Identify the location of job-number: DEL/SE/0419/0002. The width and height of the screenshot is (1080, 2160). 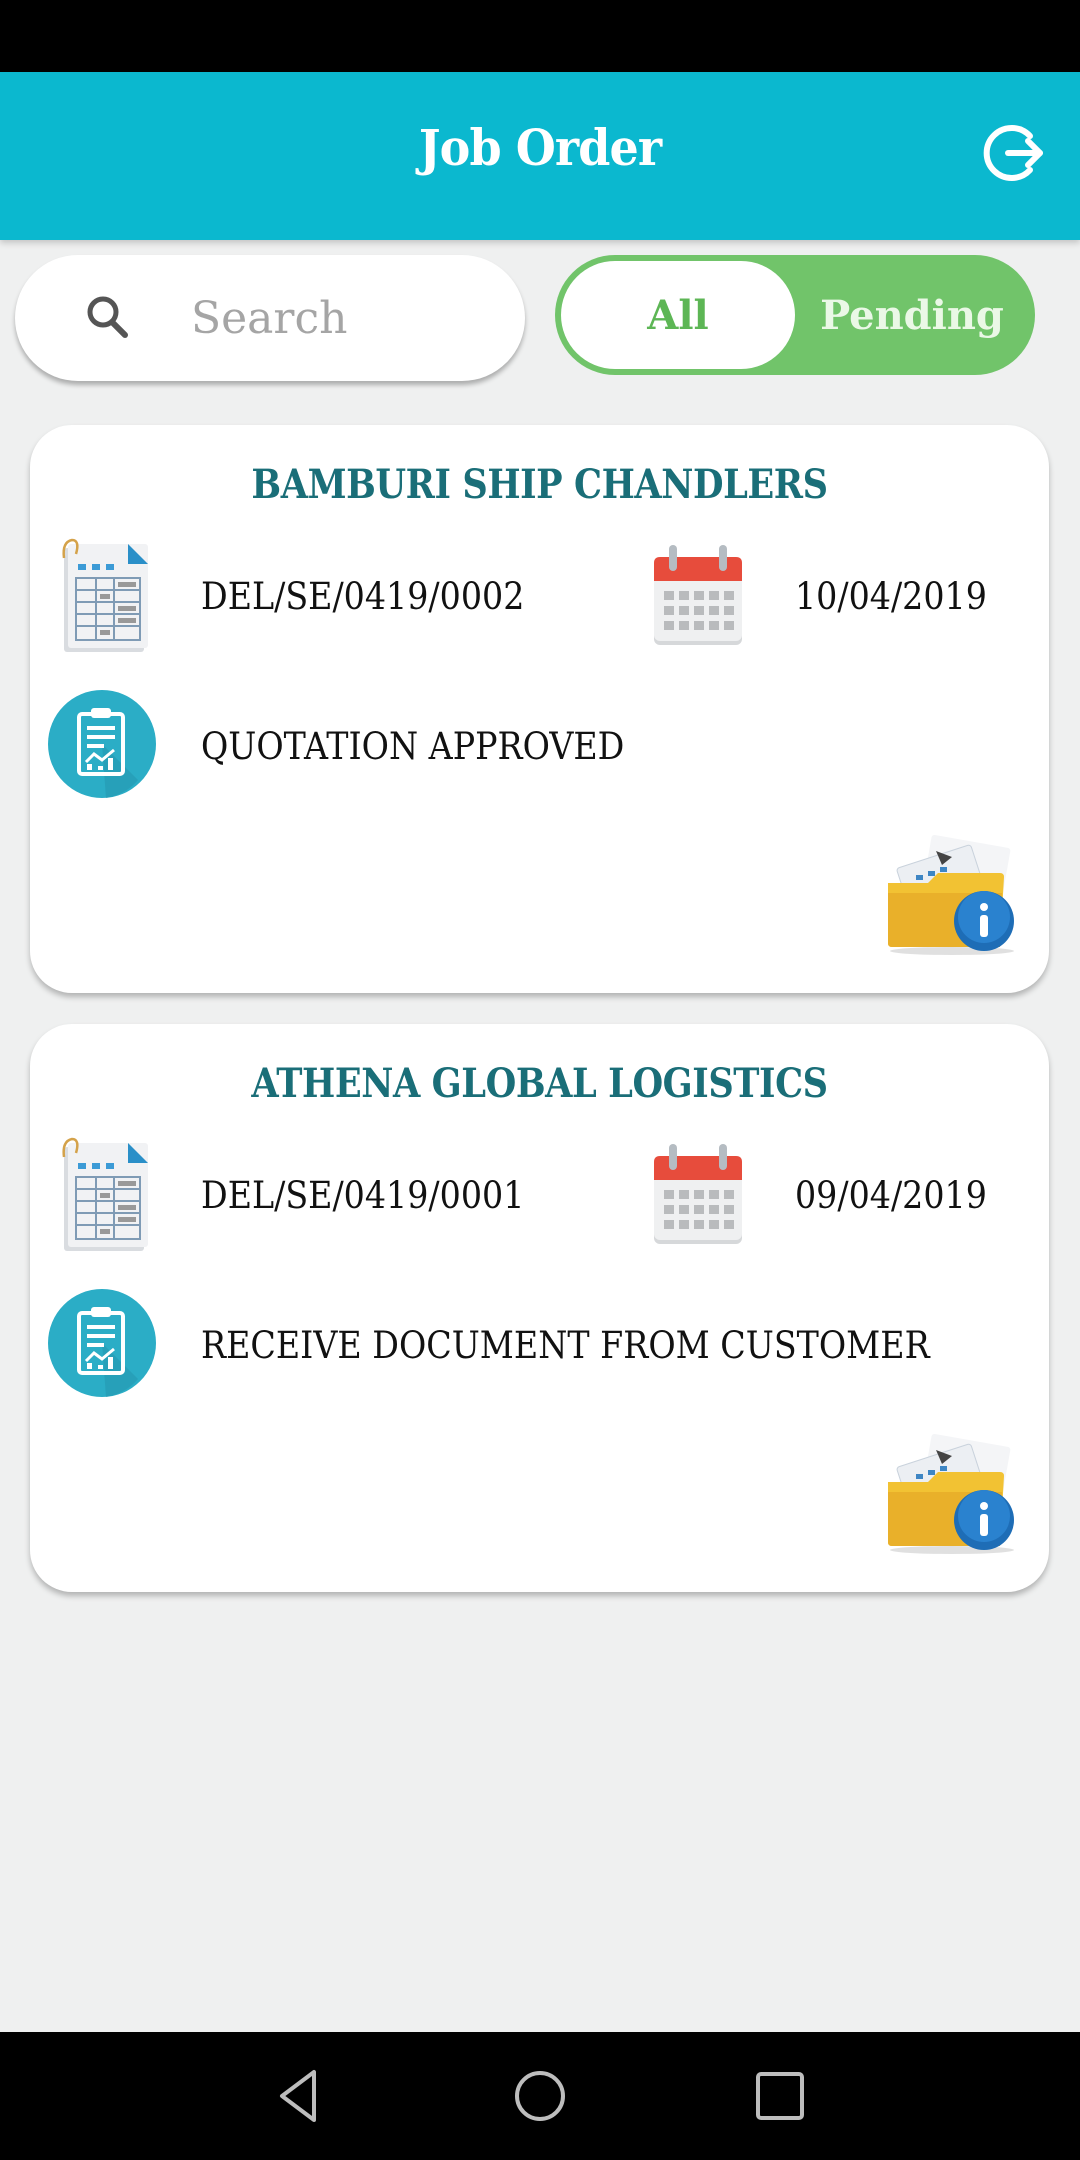
(363, 596).